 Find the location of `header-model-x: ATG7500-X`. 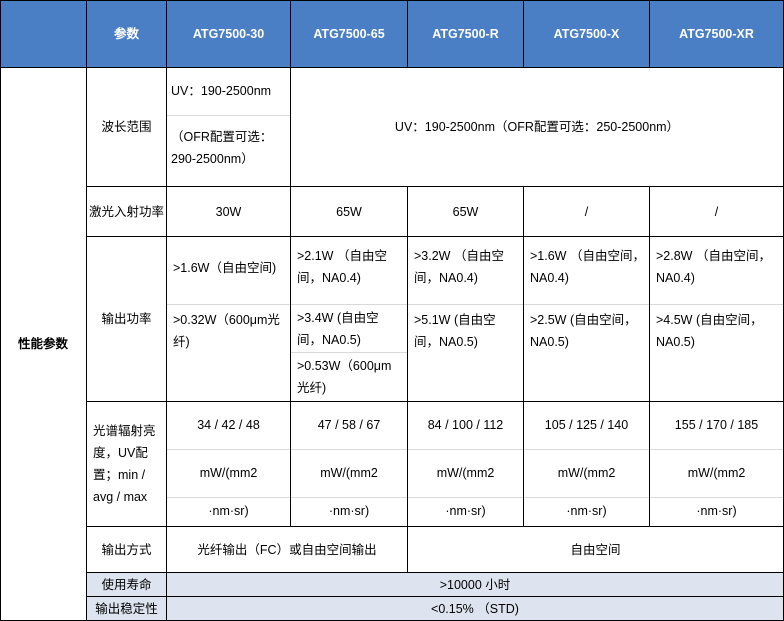

header-model-x: ATG7500-X is located at coordinates (587, 34).